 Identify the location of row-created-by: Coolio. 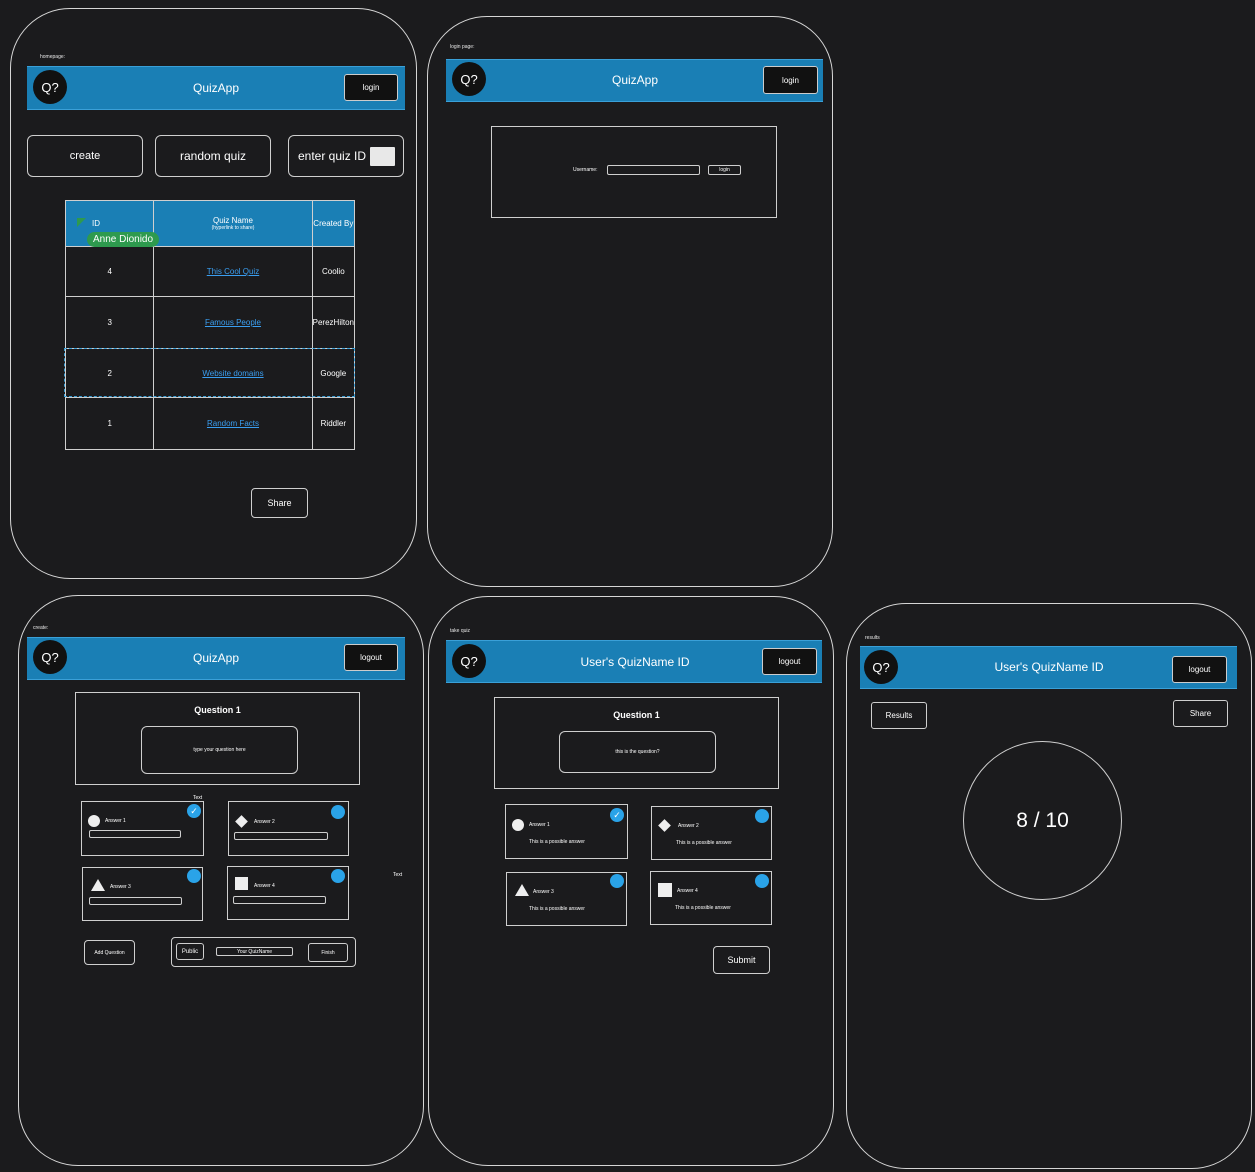
(333, 271).